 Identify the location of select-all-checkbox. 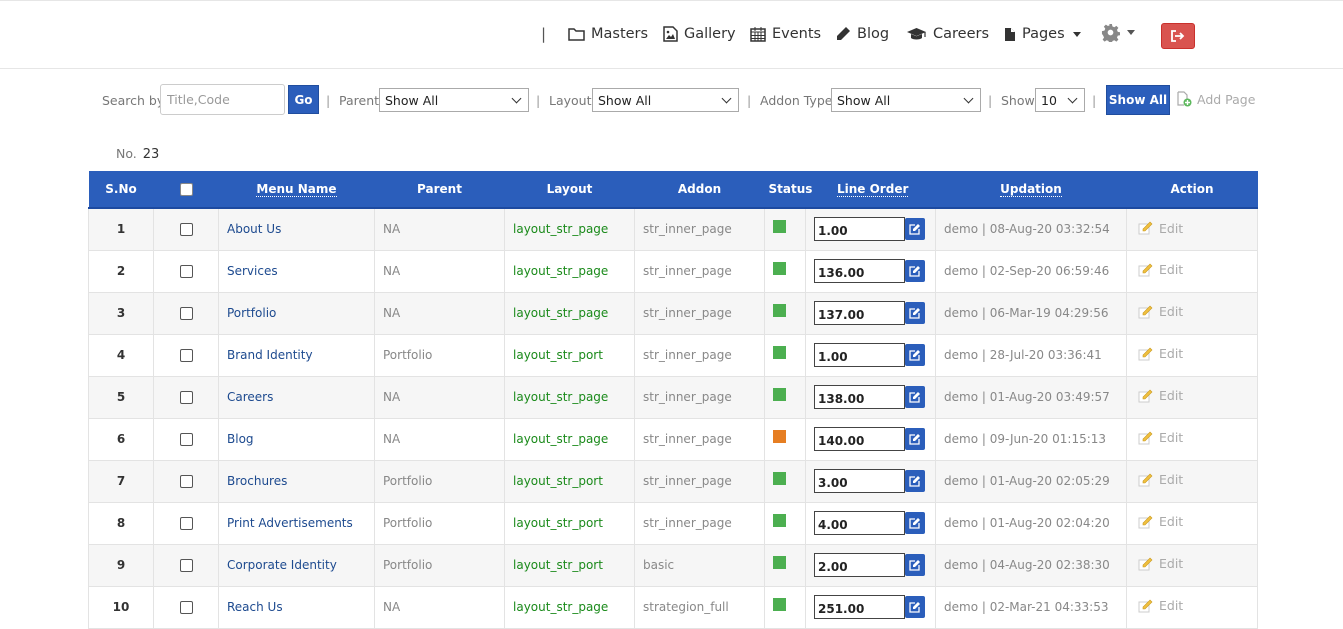
(186, 189).